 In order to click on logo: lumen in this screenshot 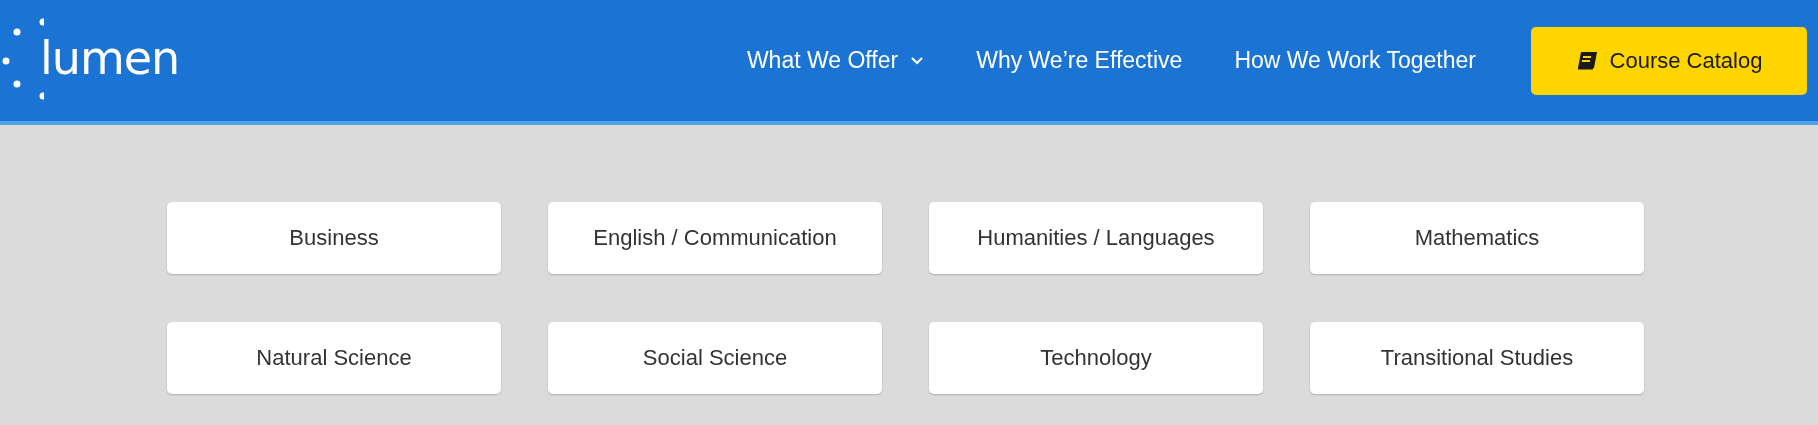, I will do `click(110, 57)`.